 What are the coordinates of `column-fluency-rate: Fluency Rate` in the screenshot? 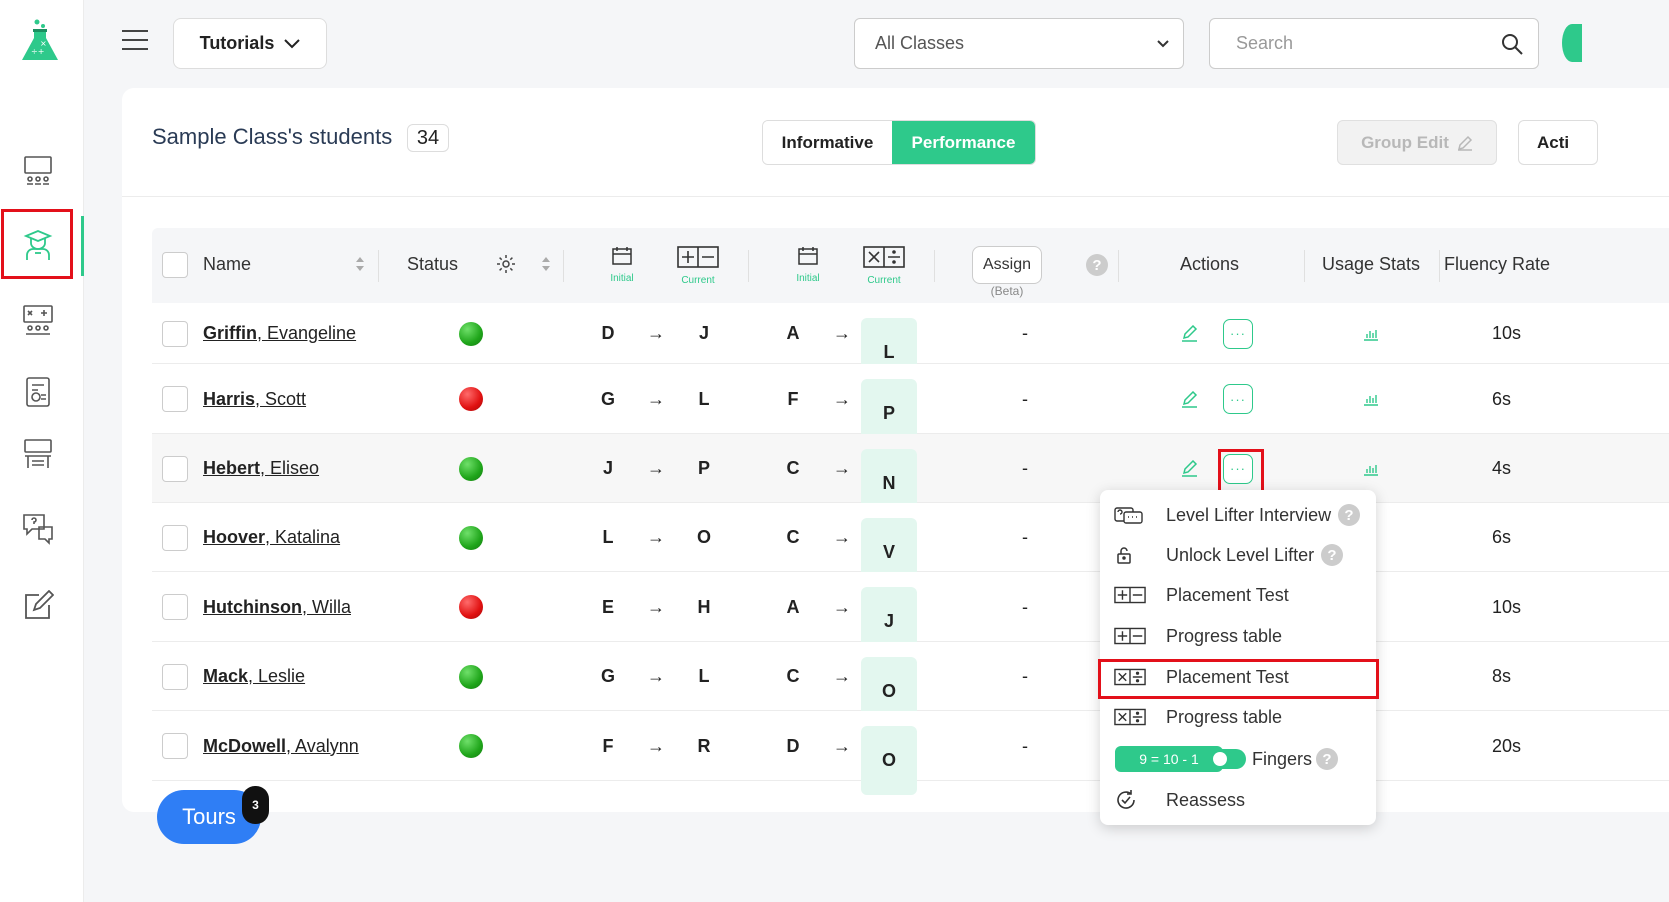 It's located at (1497, 264).